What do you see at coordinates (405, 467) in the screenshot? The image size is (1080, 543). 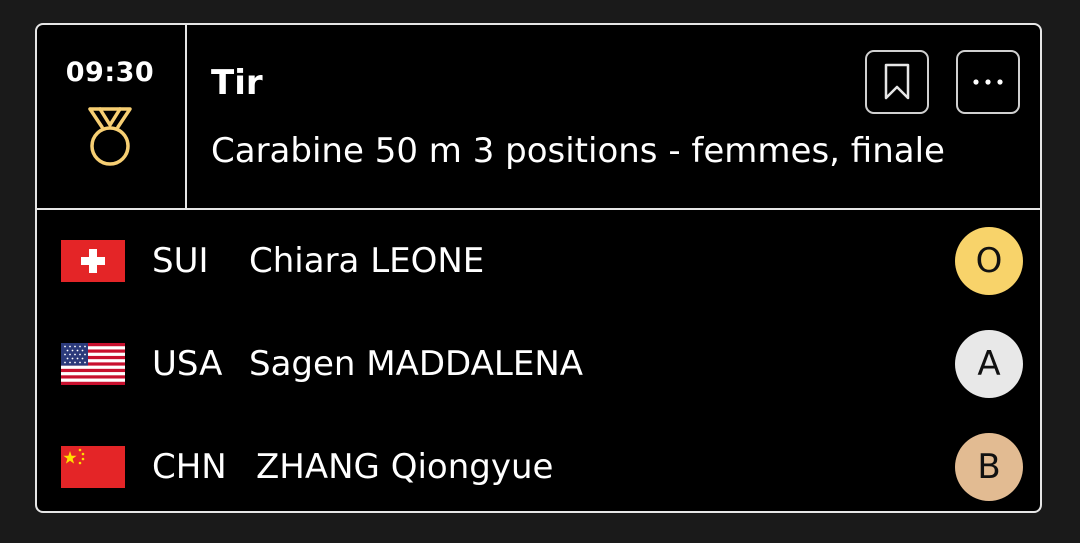 I see `athlete-name: ZHANG Qiongyue` at bounding box center [405, 467].